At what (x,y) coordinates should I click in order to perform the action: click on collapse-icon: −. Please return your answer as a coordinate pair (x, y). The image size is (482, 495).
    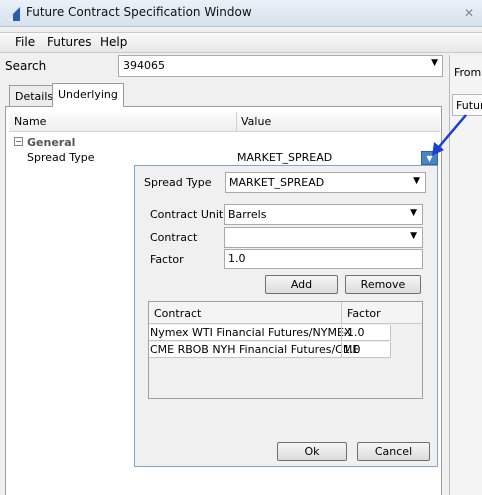
    Looking at the image, I should click on (18, 141).